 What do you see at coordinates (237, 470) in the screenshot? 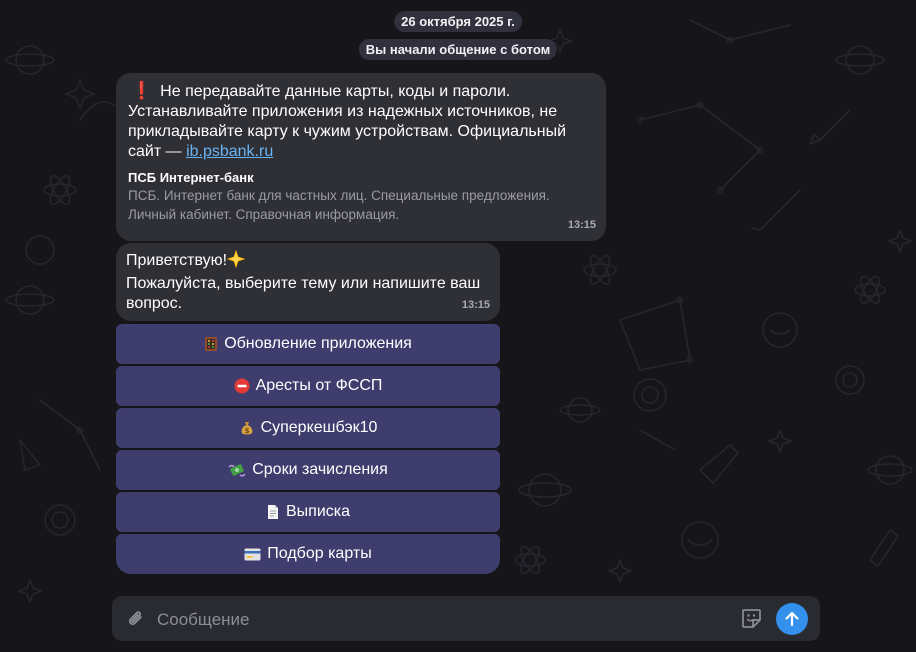
I see `flying-money-icon` at bounding box center [237, 470].